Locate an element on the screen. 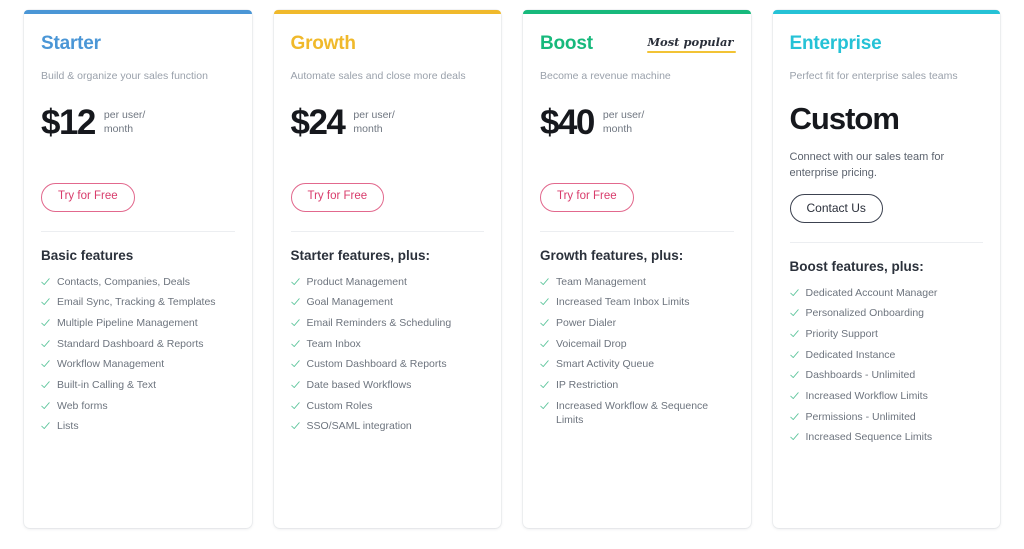 This screenshot has height=549, width=1024. feature-label: Standard Dashboard & Reports is located at coordinates (130, 343).